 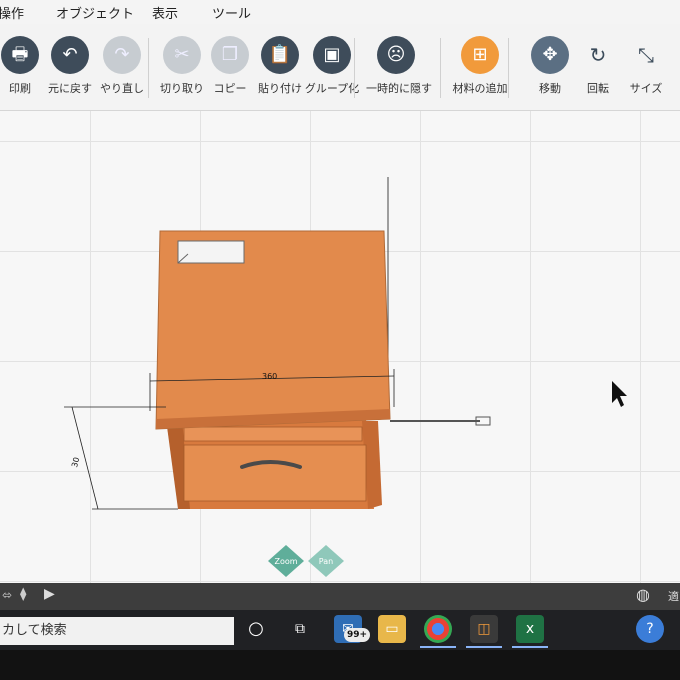 What do you see at coordinates (95, 12) in the screenshot?
I see `menu-item-object: オブジェクト` at bounding box center [95, 12].